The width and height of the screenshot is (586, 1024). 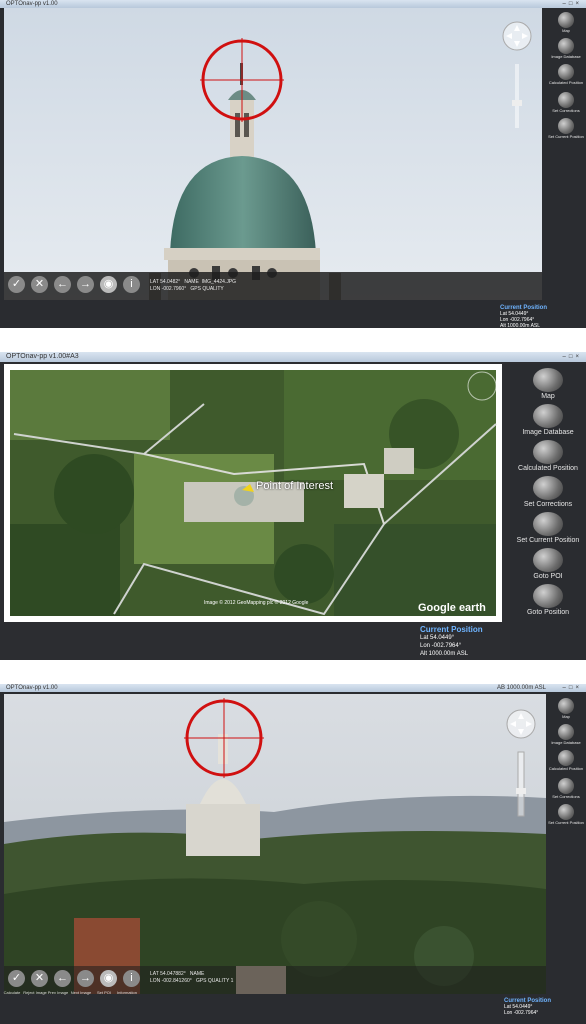 I want to click on set-poi-label: Set POI, so click(x=103, y=992).